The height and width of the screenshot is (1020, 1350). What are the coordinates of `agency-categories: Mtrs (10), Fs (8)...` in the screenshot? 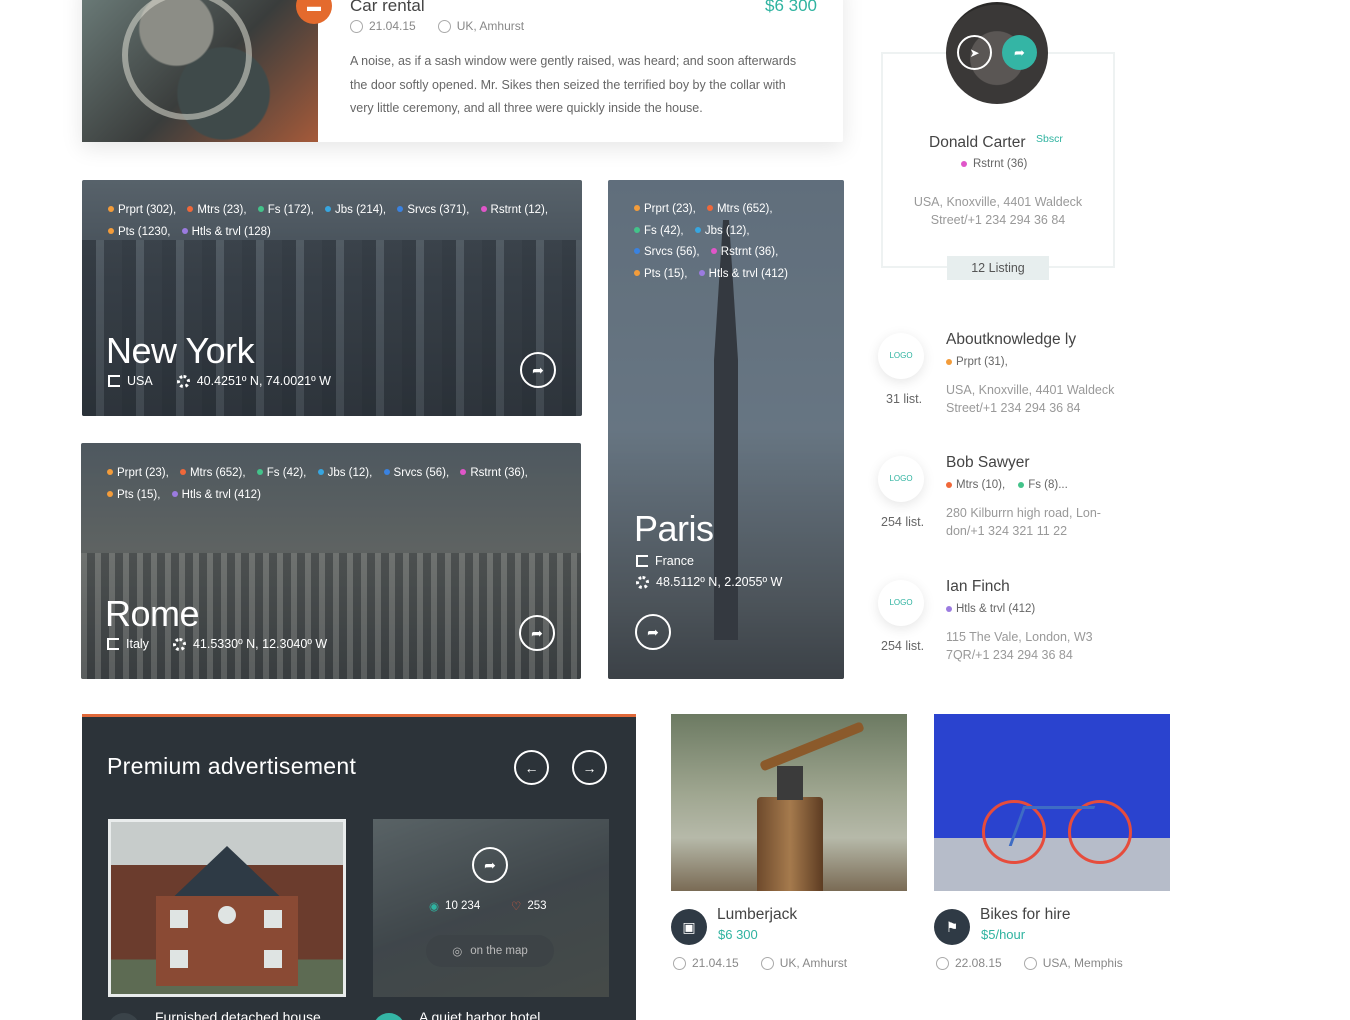 It's located at (1011, 485).